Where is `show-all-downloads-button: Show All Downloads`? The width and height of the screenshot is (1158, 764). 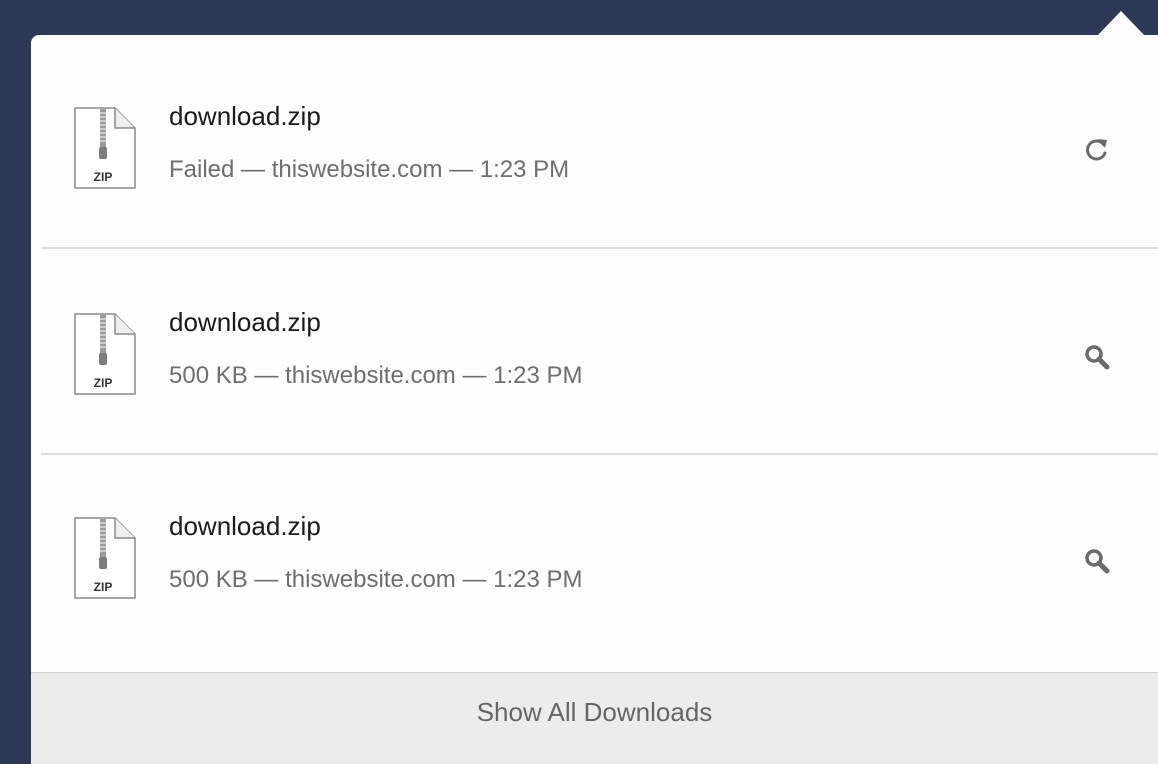
show-all-downloads-button: Show All Downloads is located at coordinates (594, 718).